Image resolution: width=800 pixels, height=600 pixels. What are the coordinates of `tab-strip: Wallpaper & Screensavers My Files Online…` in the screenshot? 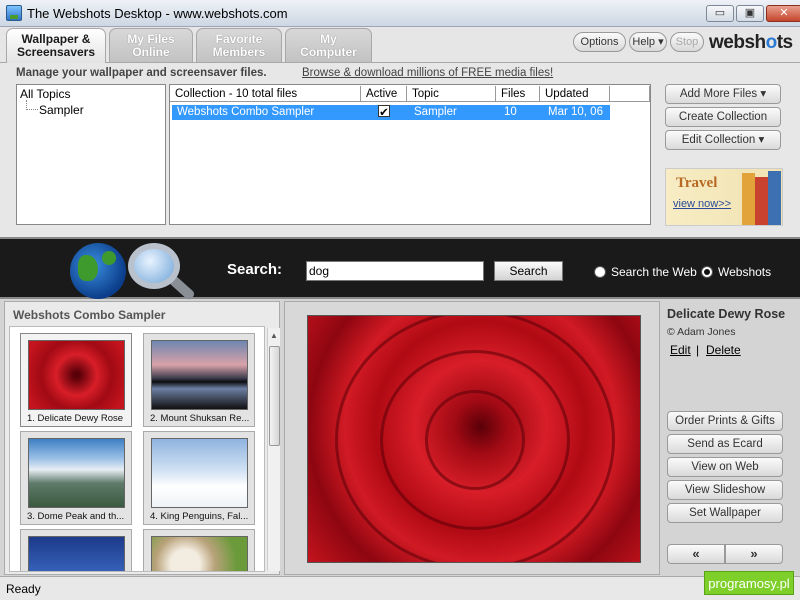 It's located at (400, 45).